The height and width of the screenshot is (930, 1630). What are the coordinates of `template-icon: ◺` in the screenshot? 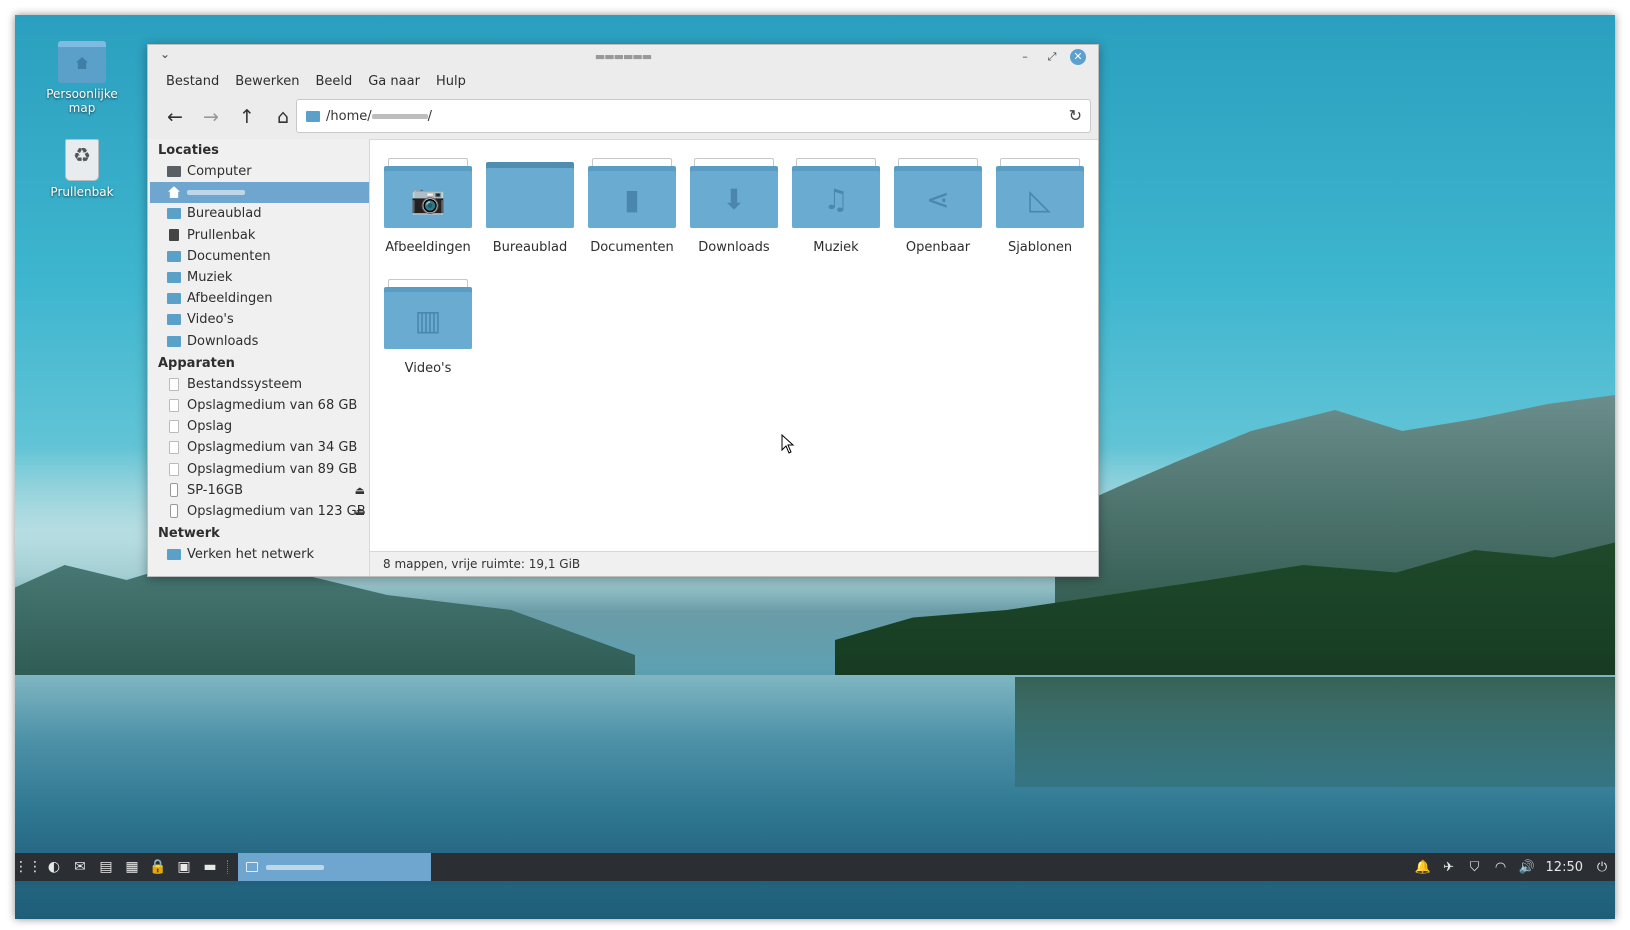 It's located at (1040, 199).